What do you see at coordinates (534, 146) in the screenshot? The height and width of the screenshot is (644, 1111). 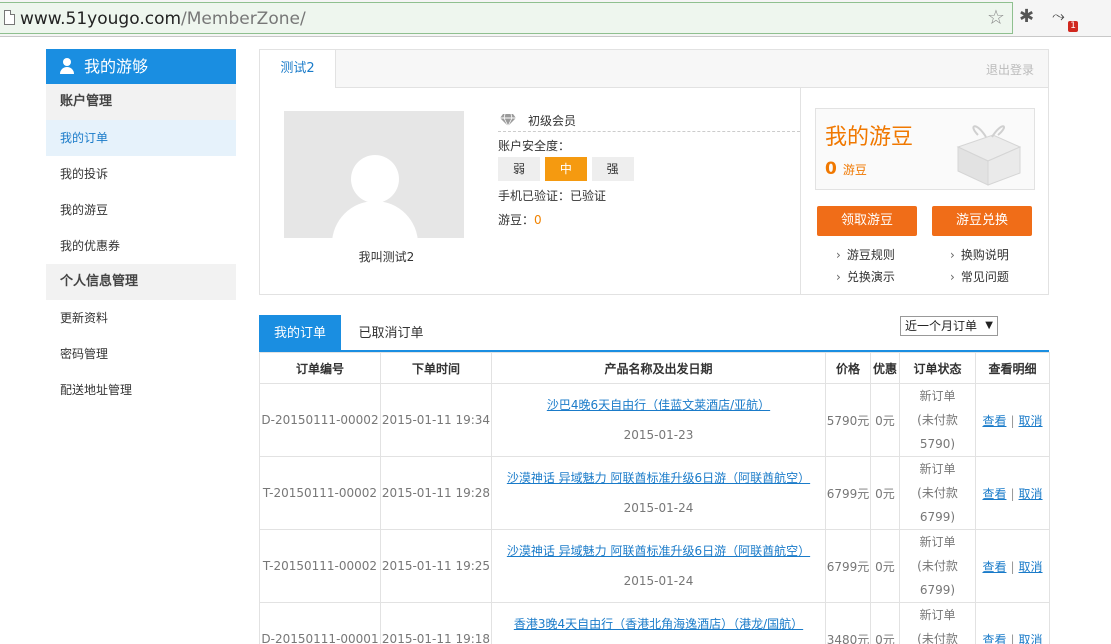 I see `security-label: 账户安全度：` at bounding box center [534, 146].